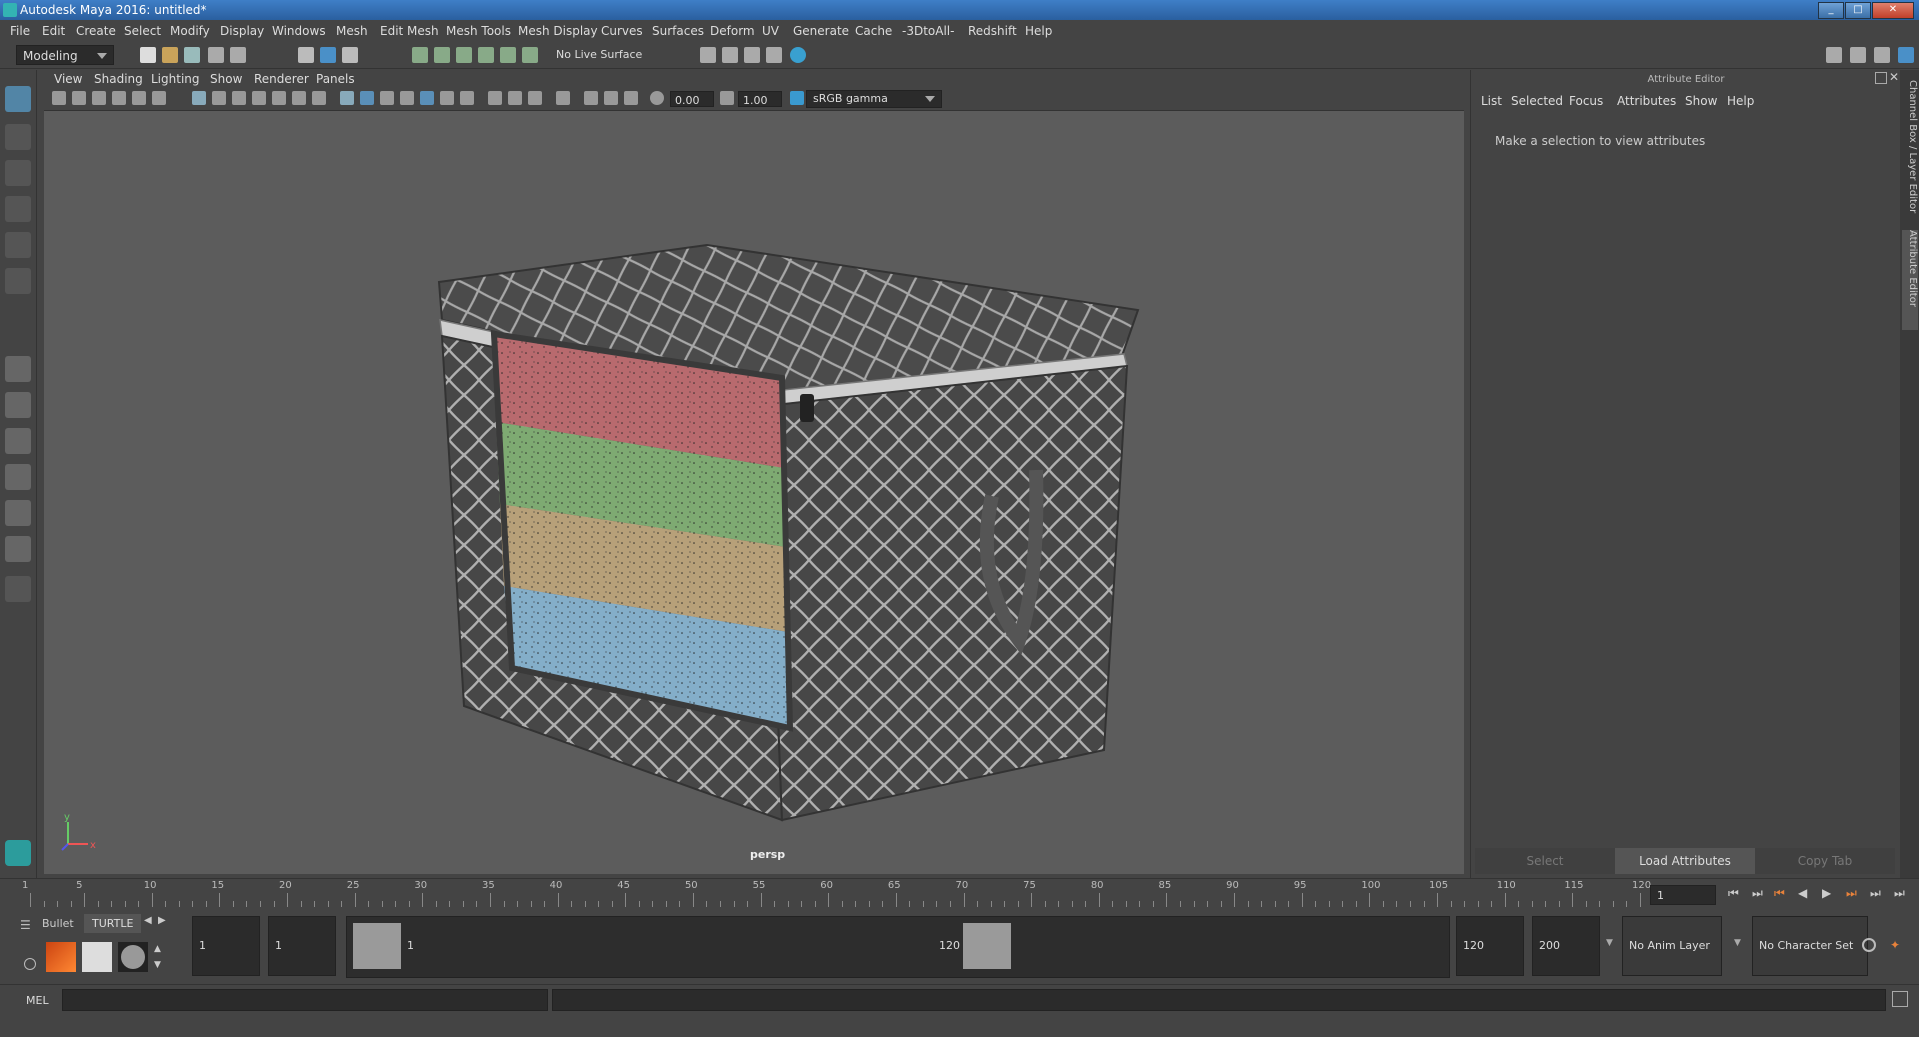 Image resolution: width=1919 pixels, height=1037 pixels. I want to click on 2d-pan-zoom-icon, so click(139, 98).